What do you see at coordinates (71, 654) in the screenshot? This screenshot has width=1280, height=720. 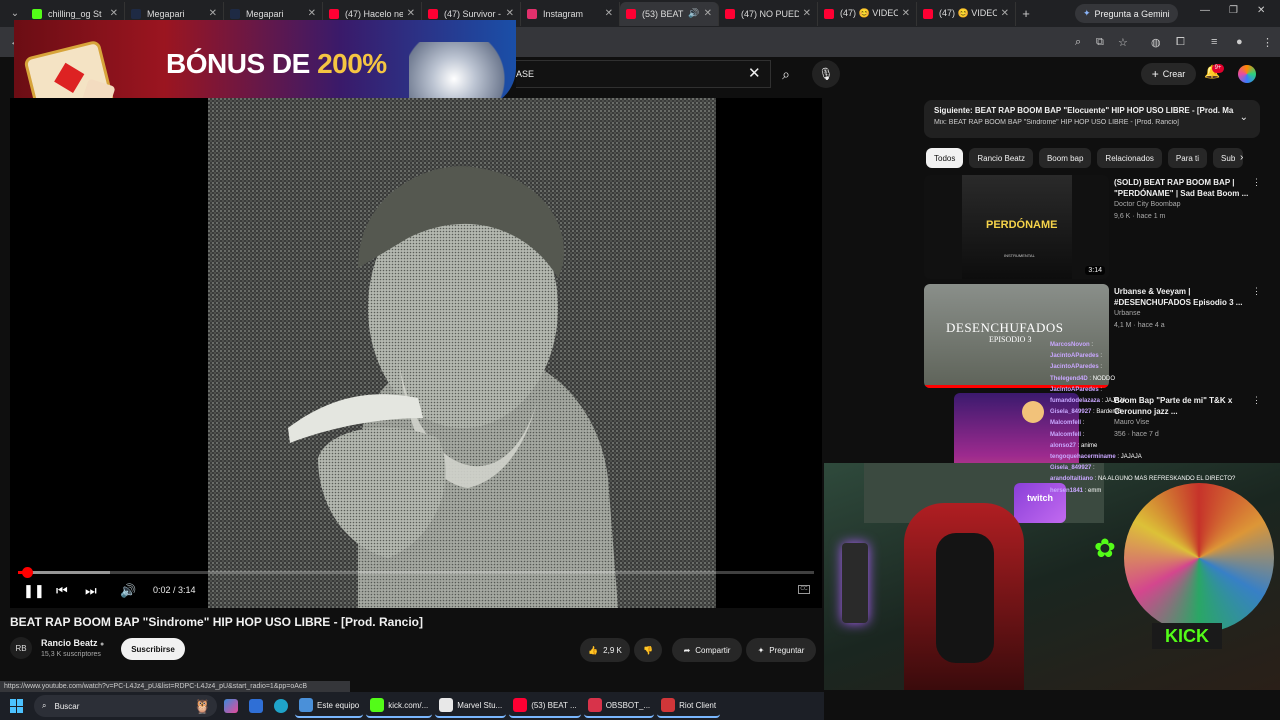 I see `subscriber-count: 15,3 K suscriptores` at bounding box center [71, 654].